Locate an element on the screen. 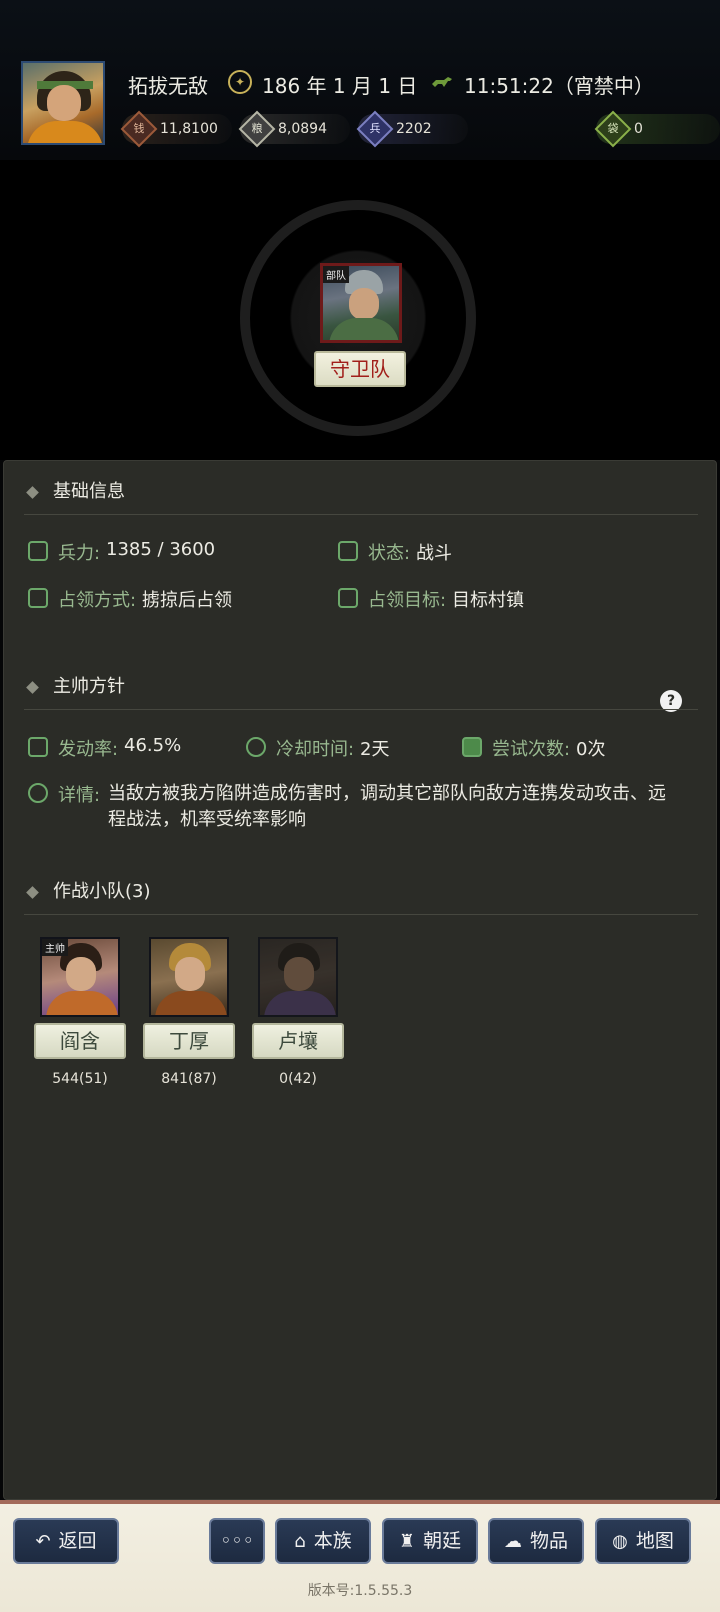  calendar-icon: ✦ is located at coordinates (240, 82).